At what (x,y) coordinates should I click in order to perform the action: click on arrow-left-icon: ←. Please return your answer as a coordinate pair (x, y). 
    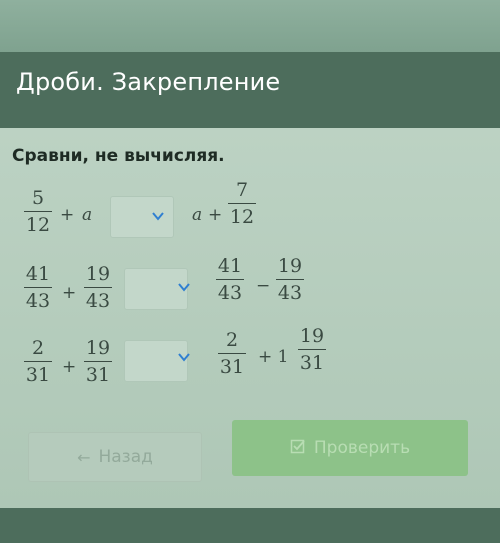
    Looking at the image, I should click on (84, 457).